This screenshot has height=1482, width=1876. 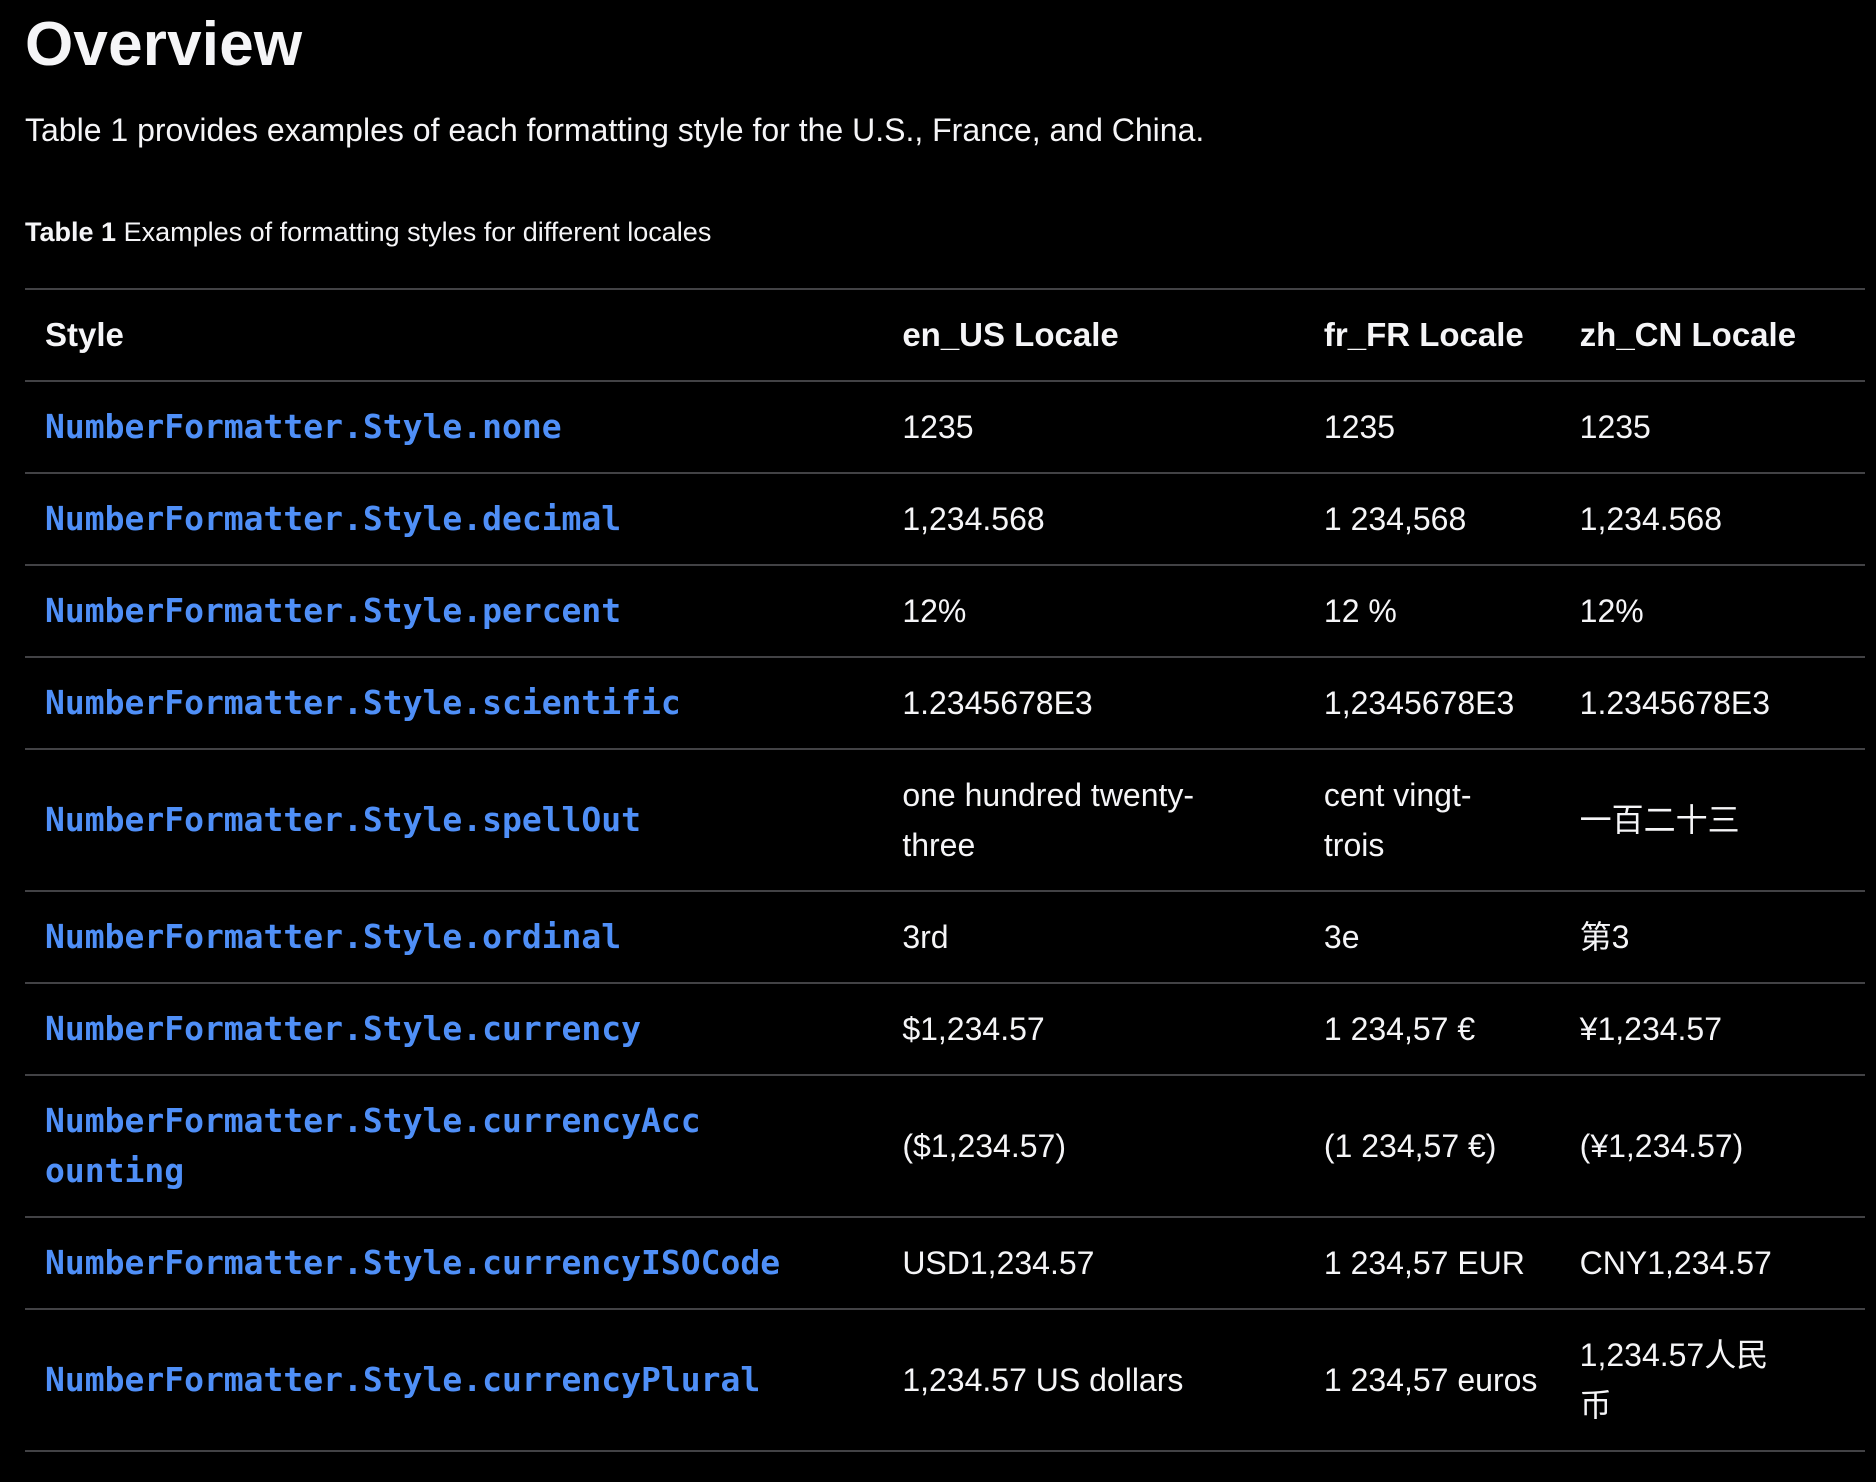 What do you see at coordinates (1093, 334) in the screenshot?
I see `header-en-us: en_US Locale` at bounding box center [1093, 334].